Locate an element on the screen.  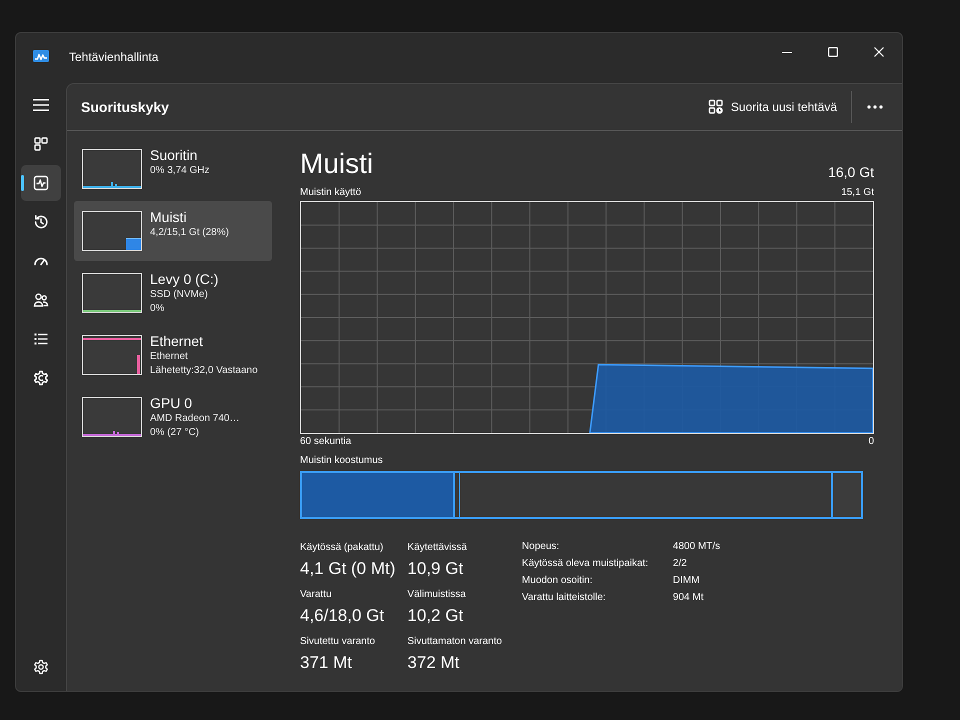
property-label: Muodon osoitin: is located at coordinates (558, 581).